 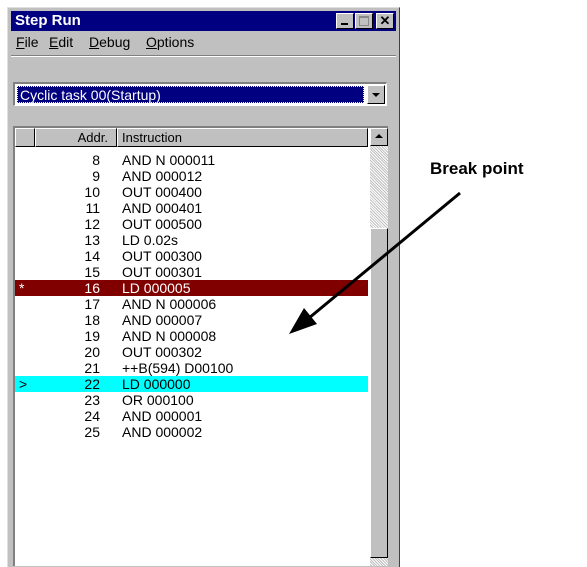 I want to click on table-row: 8 AND N 000011, so click(x=191, y=160).